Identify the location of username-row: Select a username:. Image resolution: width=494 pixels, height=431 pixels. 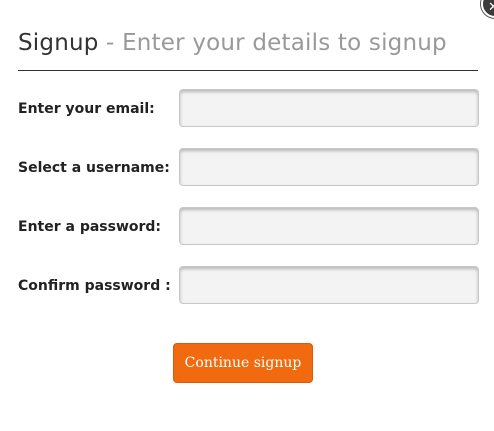
(249, 168).